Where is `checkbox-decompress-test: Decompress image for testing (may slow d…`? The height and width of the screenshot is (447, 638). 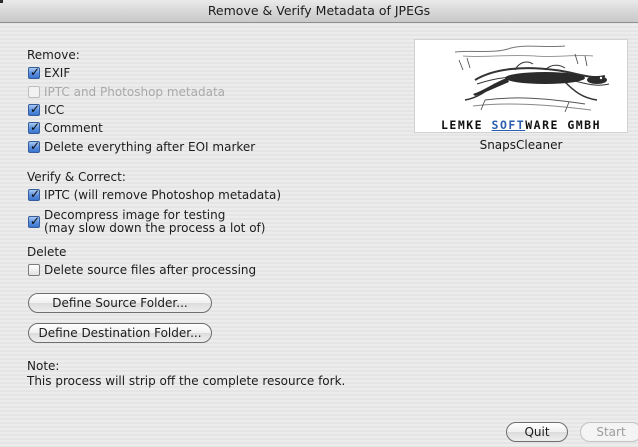 checkbox-decompress-test: Decompress image for testing (may slow d… is located at coordinates (146, 222).